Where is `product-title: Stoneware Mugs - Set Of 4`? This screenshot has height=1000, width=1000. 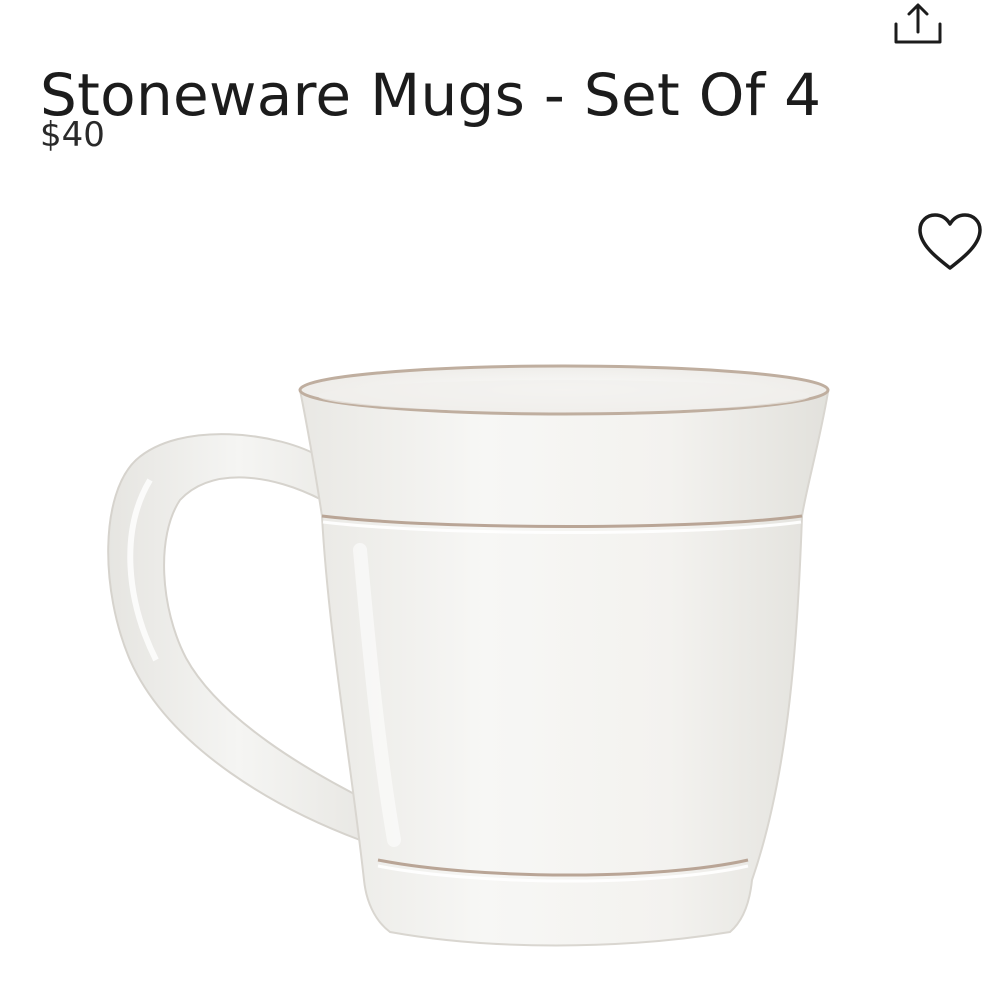 product-title: Stoneware Mugs - Set Of 4 is located at coordinates (431, 94).